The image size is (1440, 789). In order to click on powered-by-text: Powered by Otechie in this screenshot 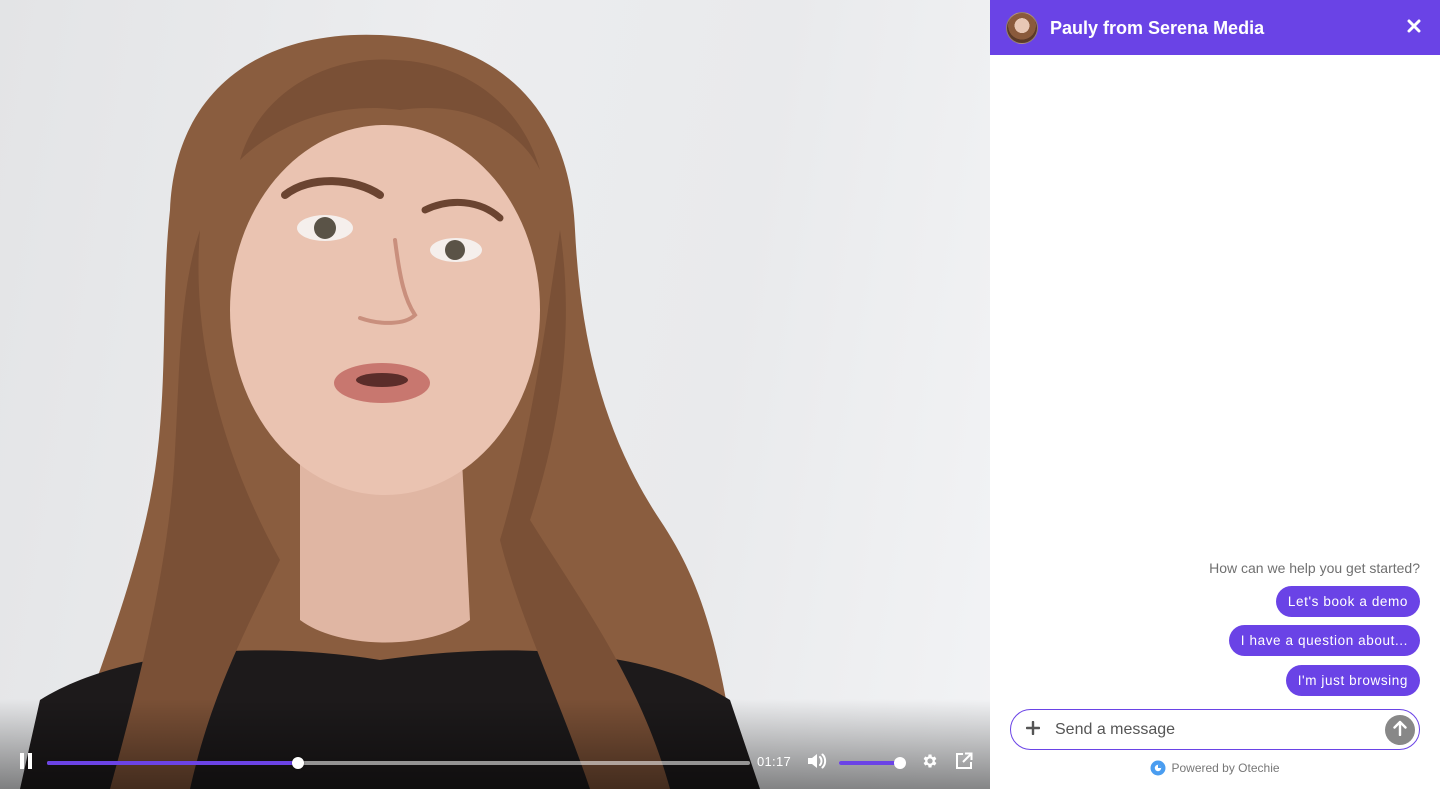, I will do `click(1225, 768)`.